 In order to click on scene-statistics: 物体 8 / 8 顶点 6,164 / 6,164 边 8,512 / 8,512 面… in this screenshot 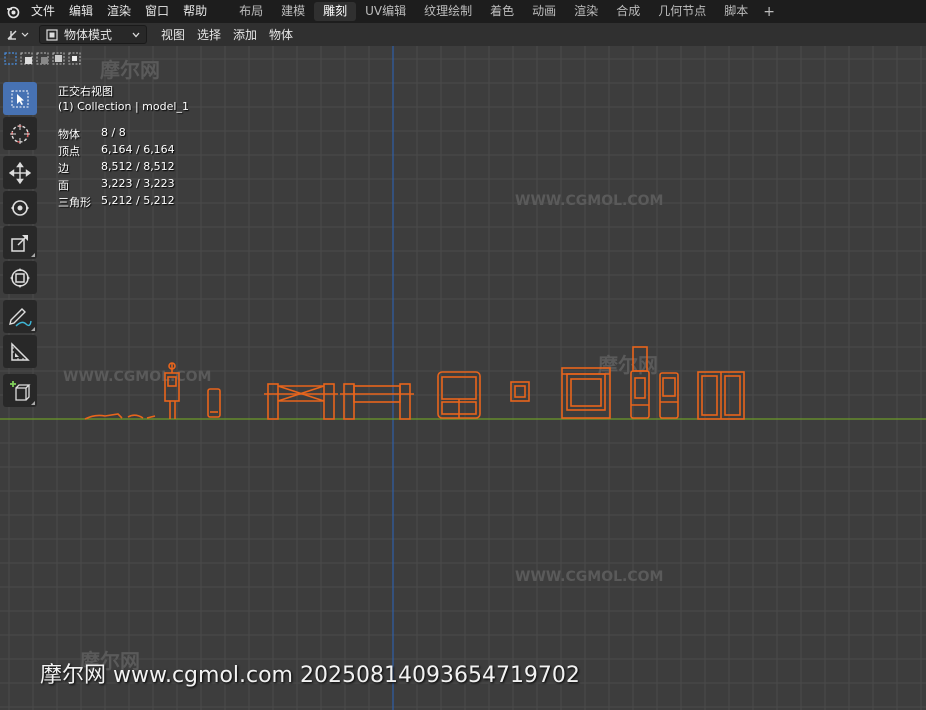, I will do `click(123, 168)`.